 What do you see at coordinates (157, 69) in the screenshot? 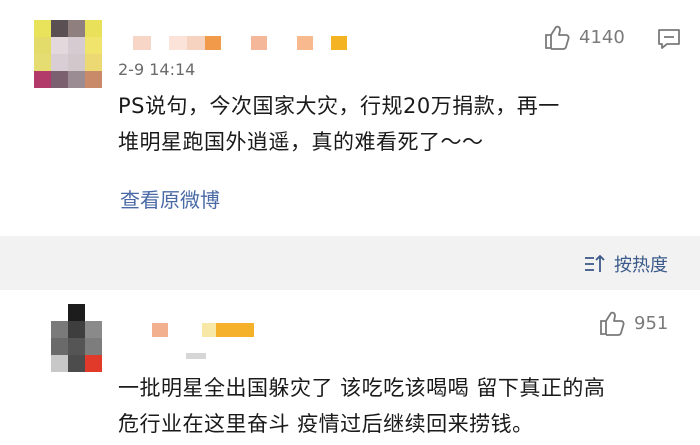
I see `comment-time: 2-9 14:14` at bounding box center [157, 69].